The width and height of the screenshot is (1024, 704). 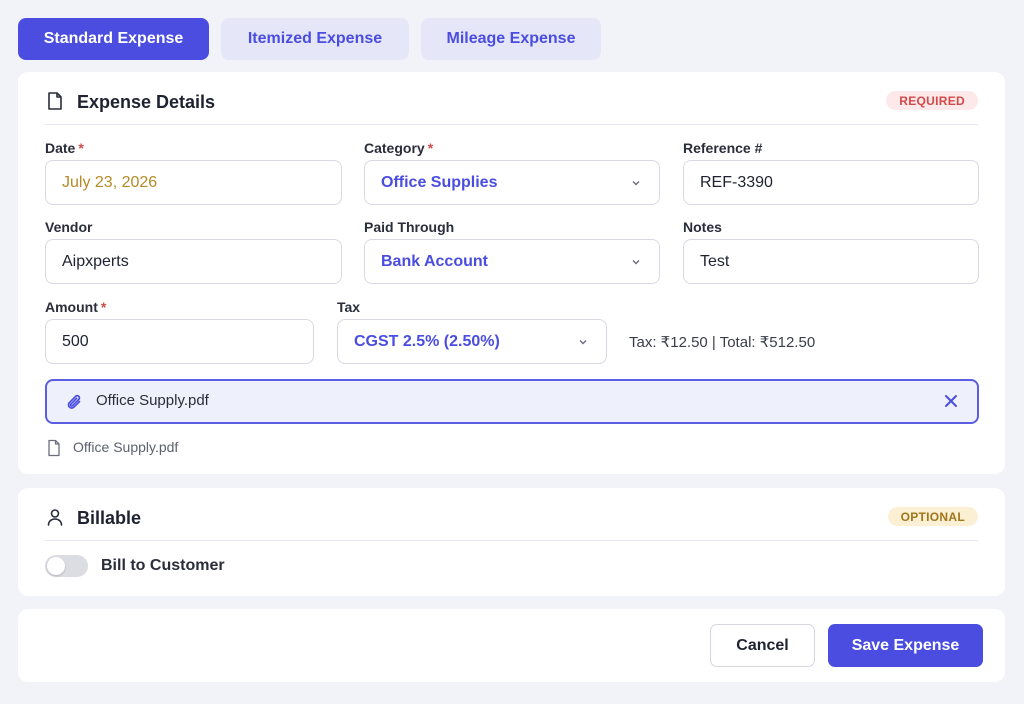 I want to click on date-label: Date *, so click(x=64, y=148).